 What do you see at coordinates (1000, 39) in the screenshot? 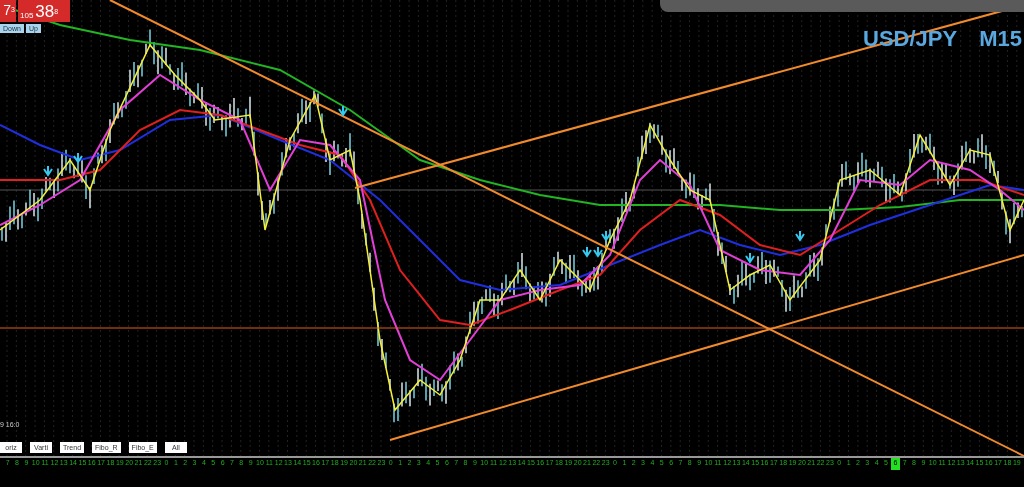
I see `timeframe-label: M15` at bounding box center [1000, 39].